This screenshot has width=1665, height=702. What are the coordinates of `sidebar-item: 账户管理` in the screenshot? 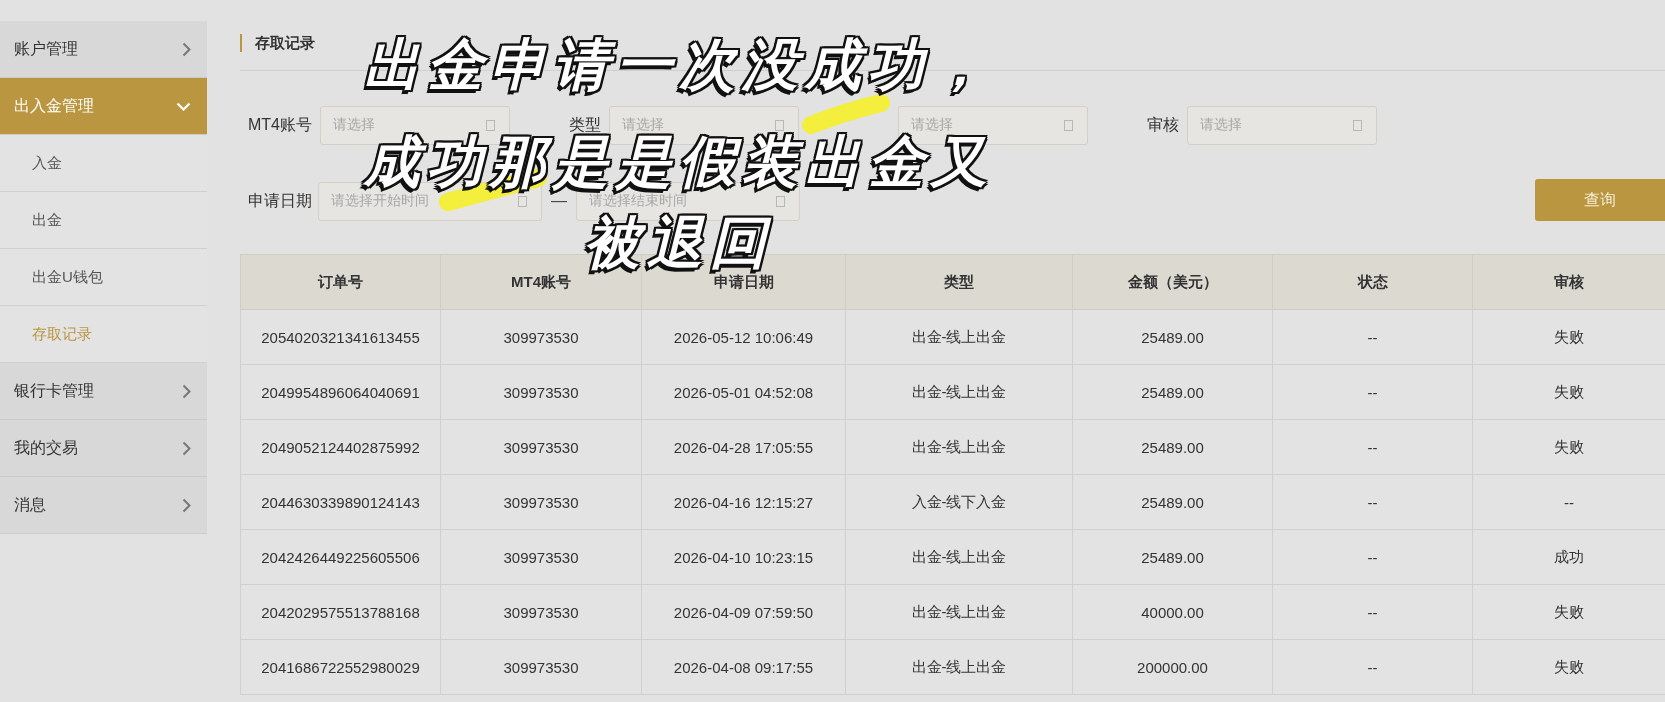 It's located at (103, 49).